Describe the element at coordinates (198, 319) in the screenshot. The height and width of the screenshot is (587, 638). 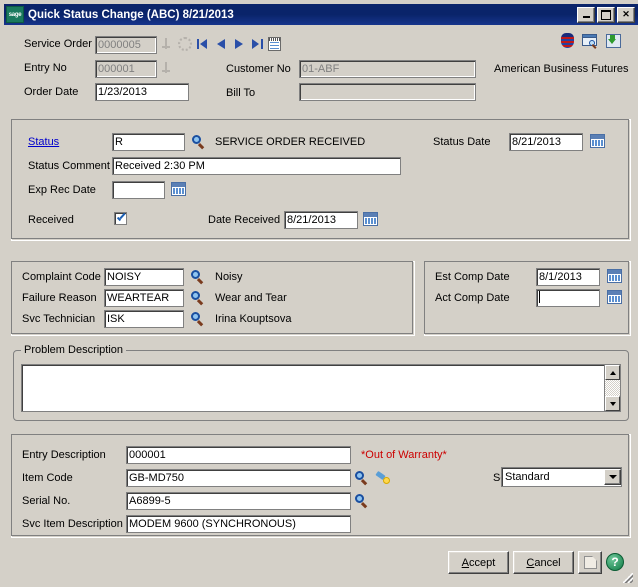
I see `svc-technician-lookup-icon` at that location.